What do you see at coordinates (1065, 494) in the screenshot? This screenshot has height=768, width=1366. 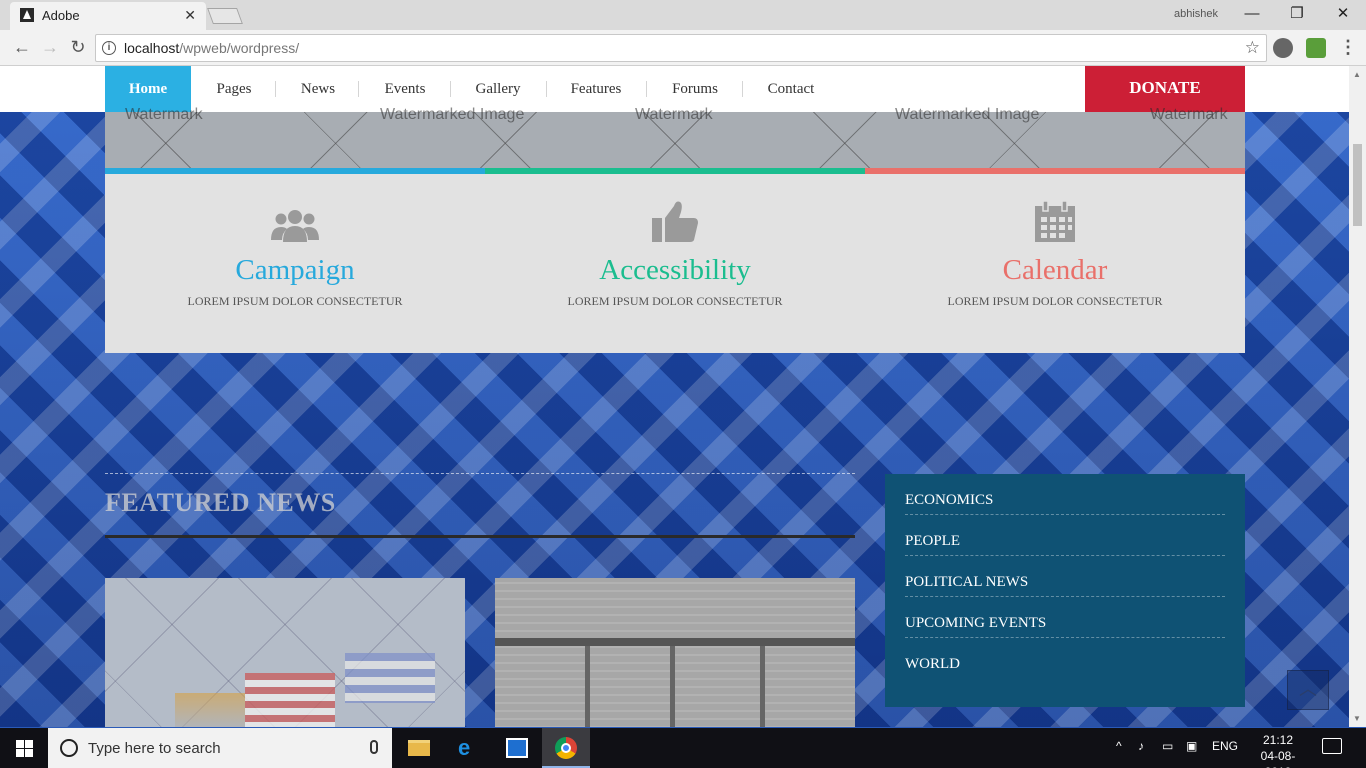 I see `category-link: ECONOMICS` at bounding box center [1065, 494].